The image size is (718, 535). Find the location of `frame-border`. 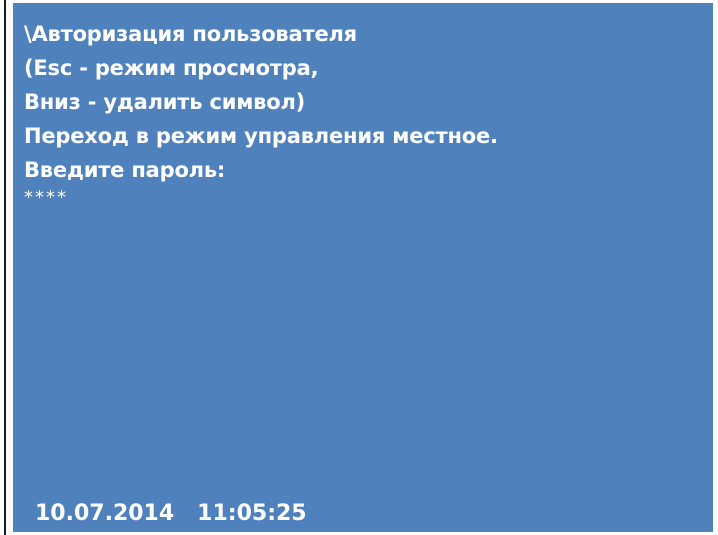

frame-border is located at coordinates (5, 267).